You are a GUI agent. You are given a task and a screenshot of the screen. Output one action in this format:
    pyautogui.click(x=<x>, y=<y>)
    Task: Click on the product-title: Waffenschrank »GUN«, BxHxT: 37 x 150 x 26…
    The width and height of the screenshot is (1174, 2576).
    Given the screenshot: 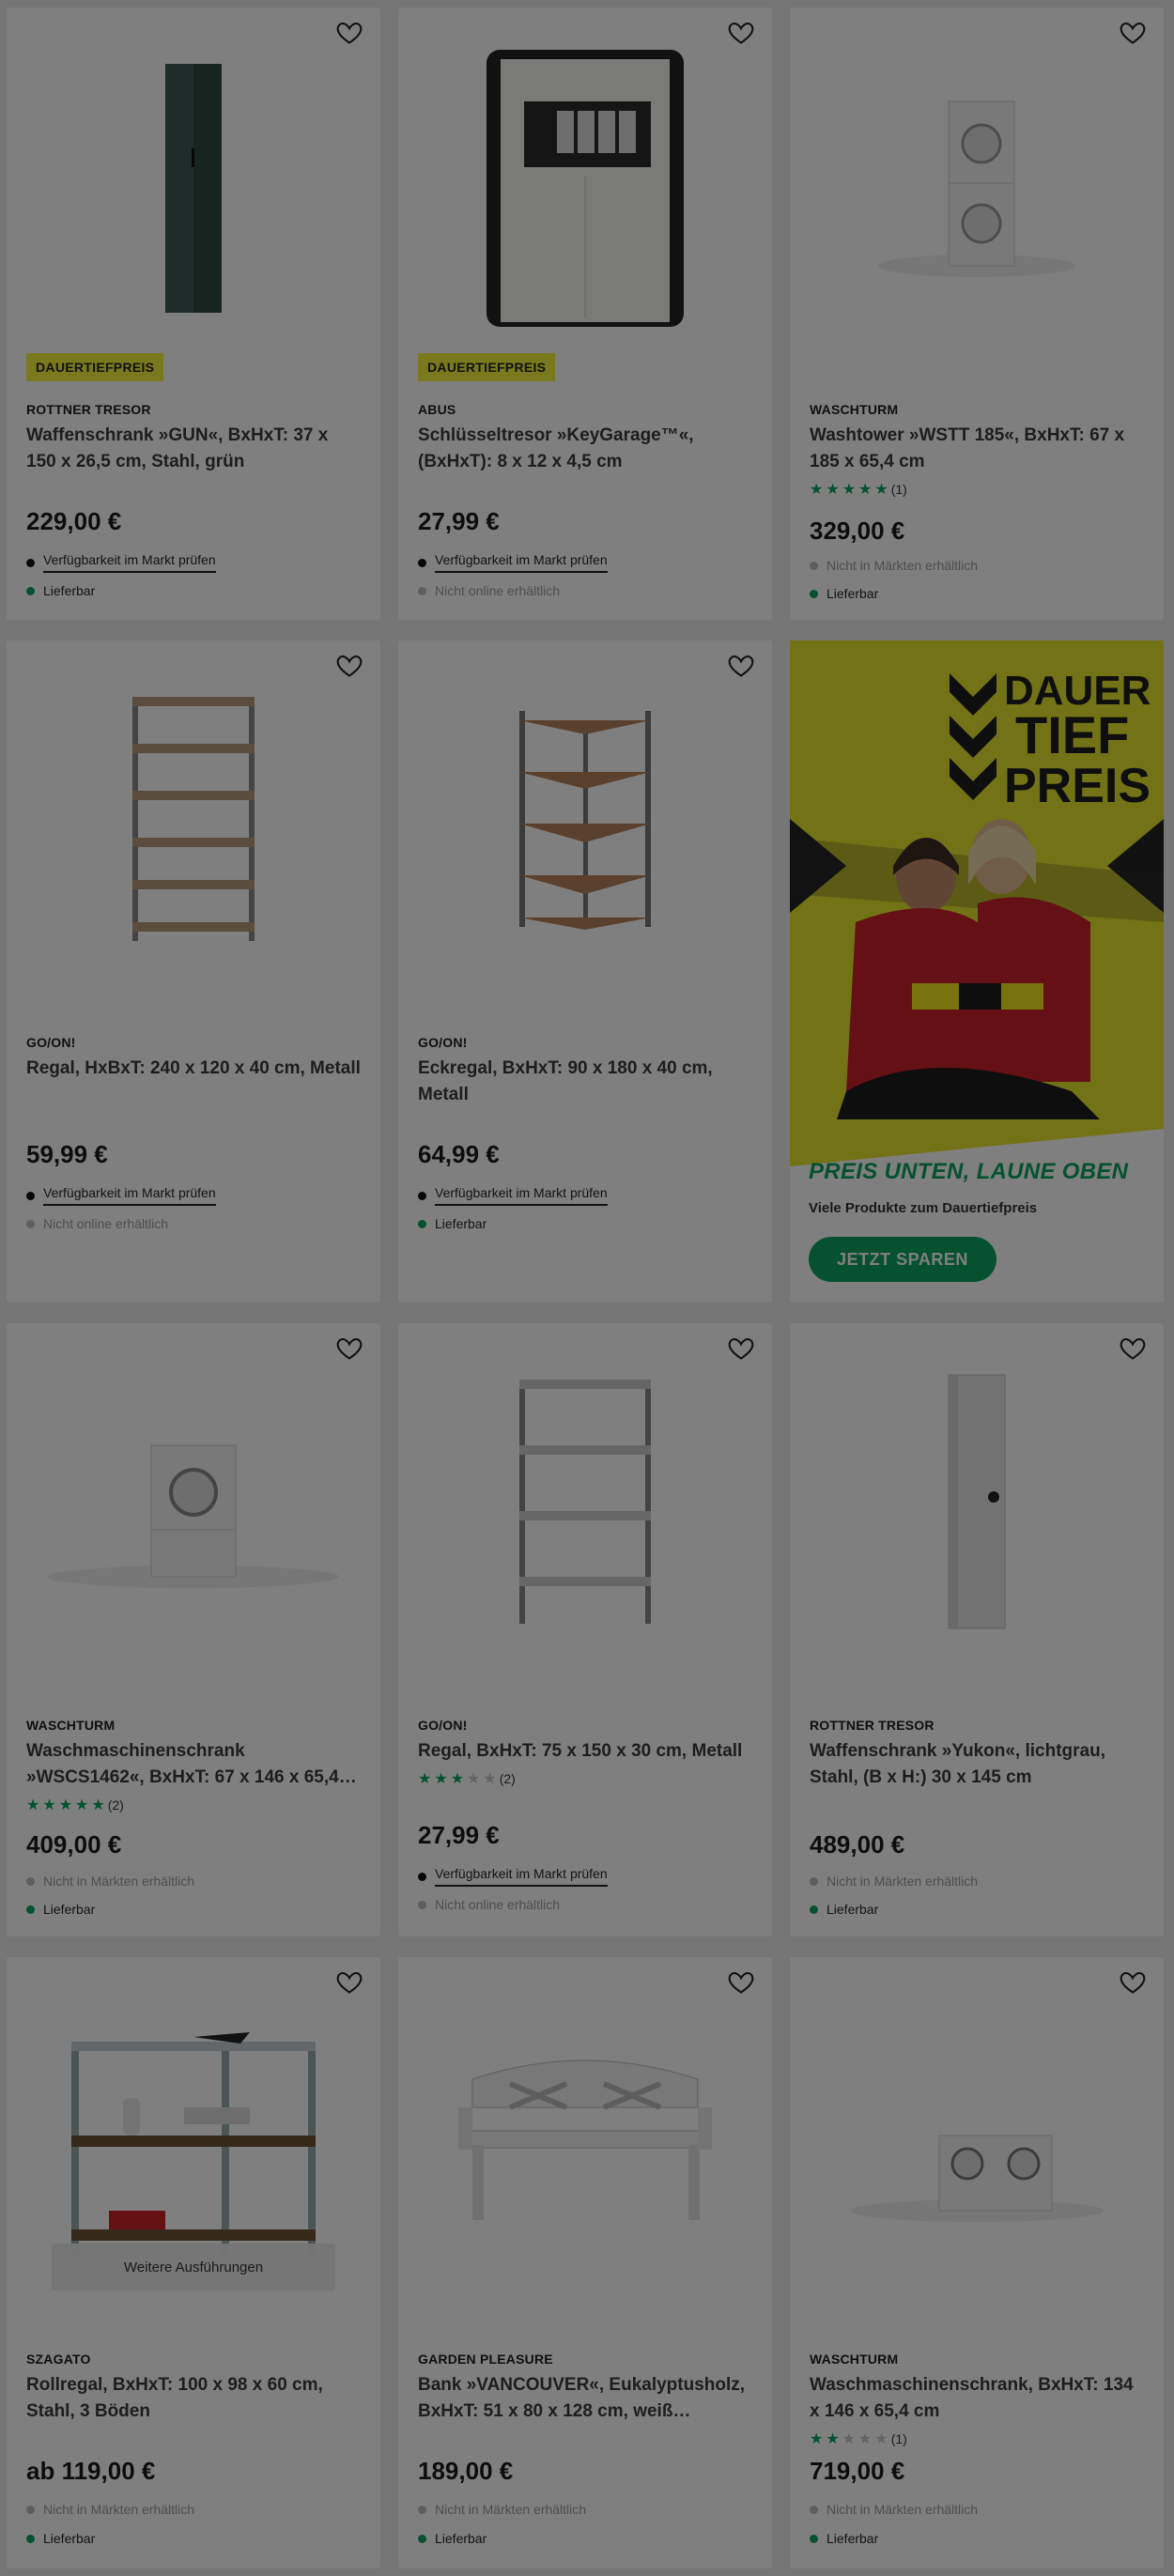 What is the action you would take?
    pyautogui.click(x=194, y=449)
    